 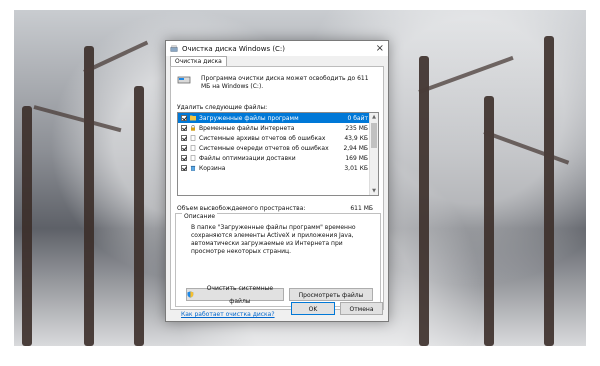 What do you see at coordinates (190, 294) in the screenshot?
I see `shield-icon` at bounding box center [190, 294].